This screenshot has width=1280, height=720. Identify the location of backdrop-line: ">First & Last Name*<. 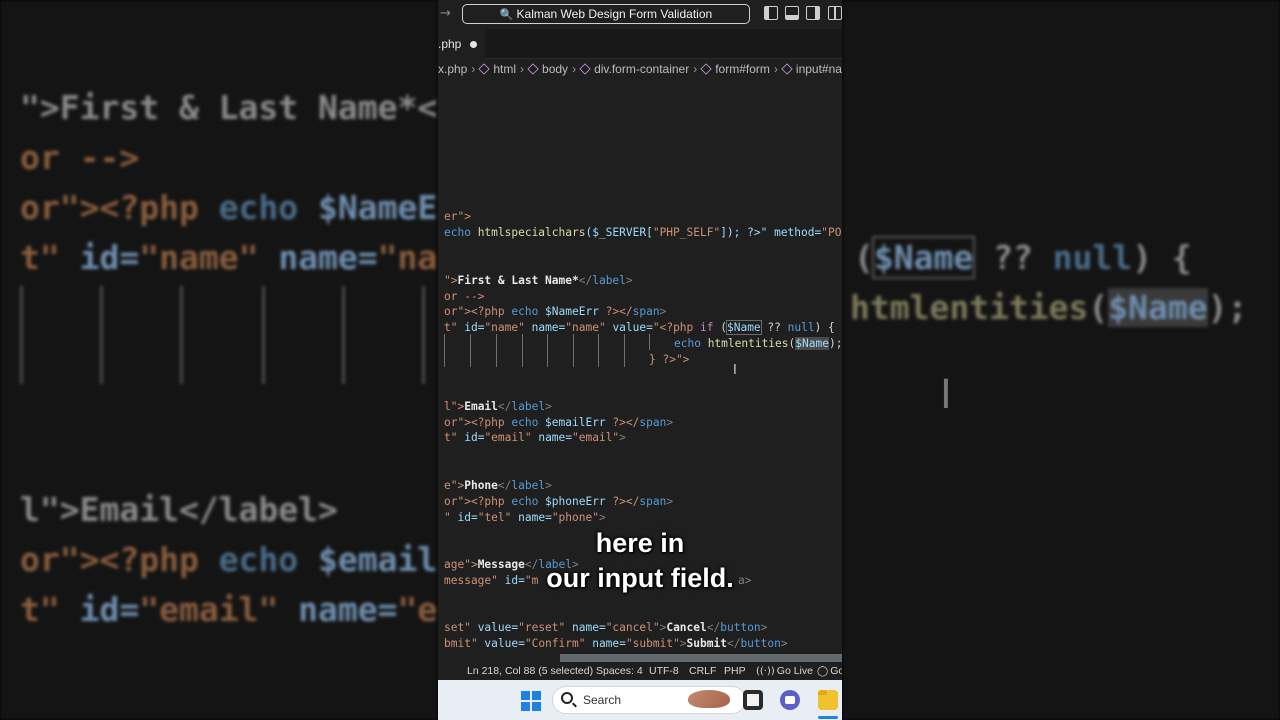
(229, 107).